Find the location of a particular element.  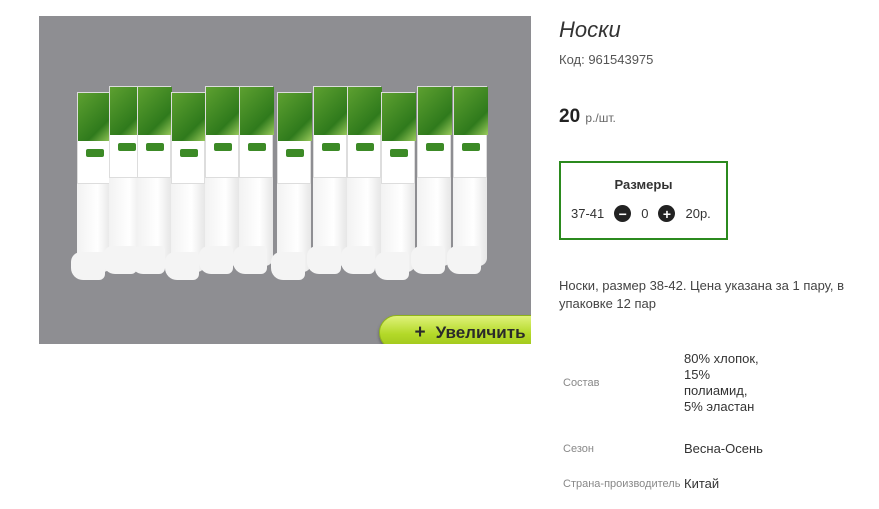

property-name: Состав is located at coordinates (581, 382).